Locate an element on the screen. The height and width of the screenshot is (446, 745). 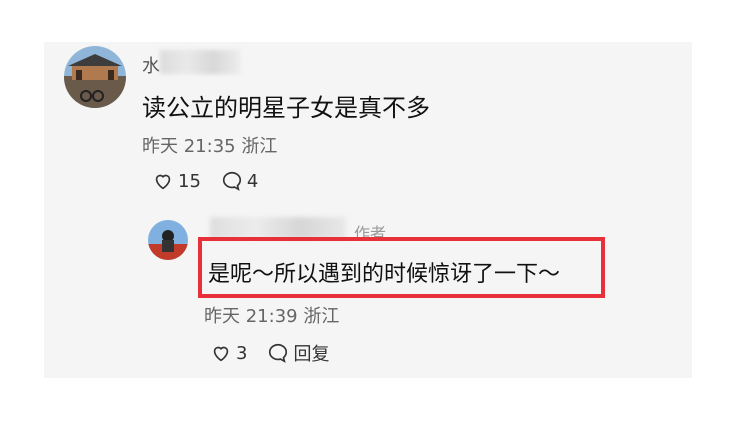
like-count: 15 is located at coordinates (189, 181).